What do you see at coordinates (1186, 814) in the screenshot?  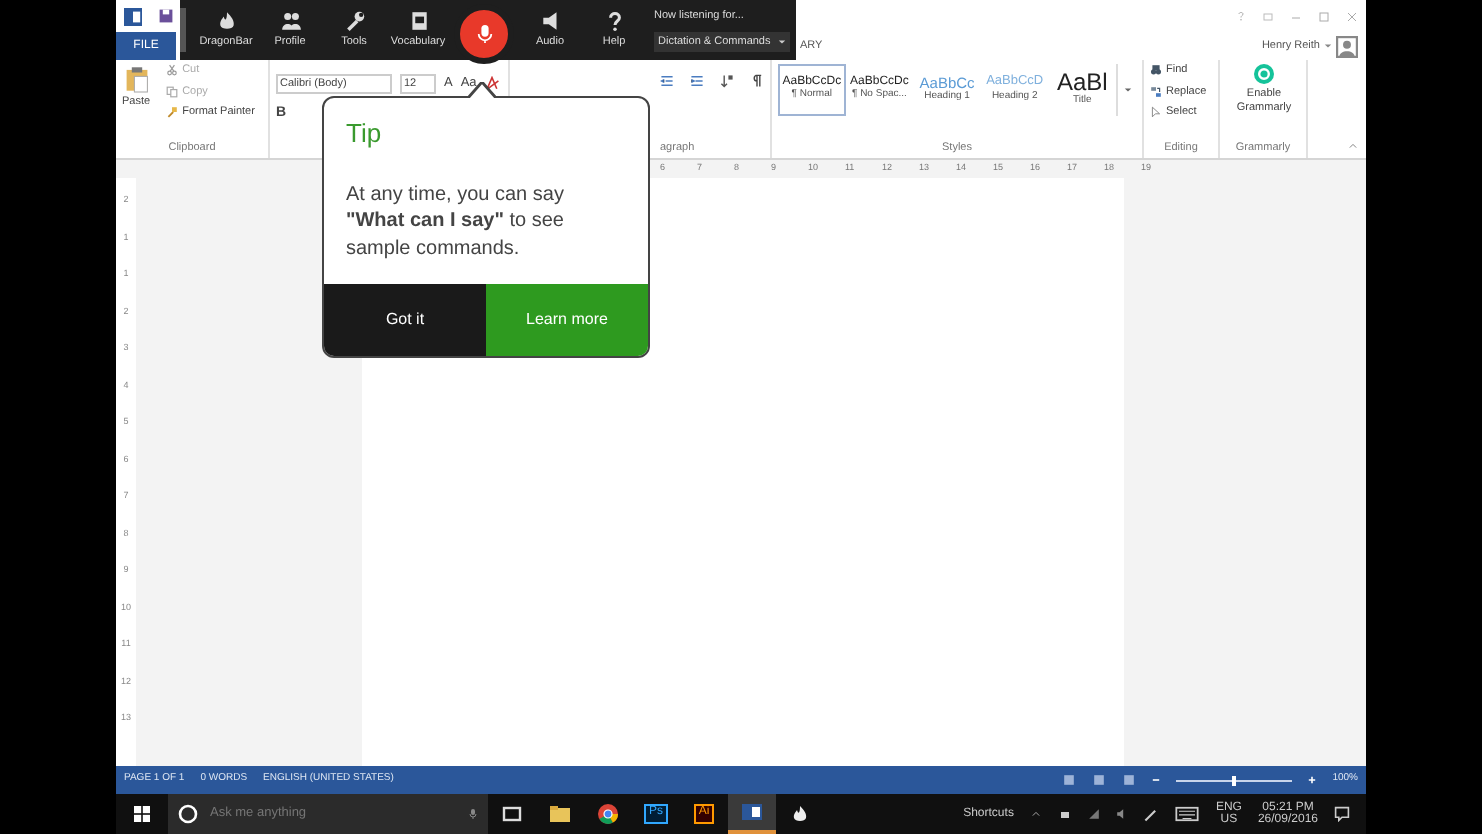 I see `keyboard-icon` at bounding box center [1186, 814].